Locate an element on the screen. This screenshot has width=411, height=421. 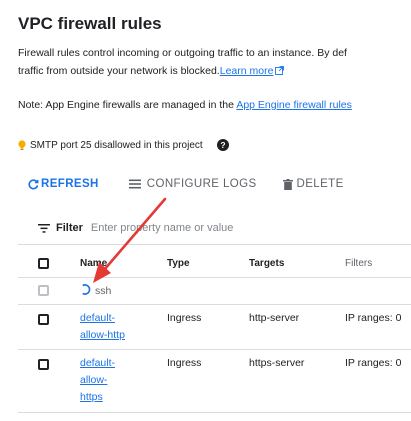
delete-button: DELETE is located at coordinates (313, 184).